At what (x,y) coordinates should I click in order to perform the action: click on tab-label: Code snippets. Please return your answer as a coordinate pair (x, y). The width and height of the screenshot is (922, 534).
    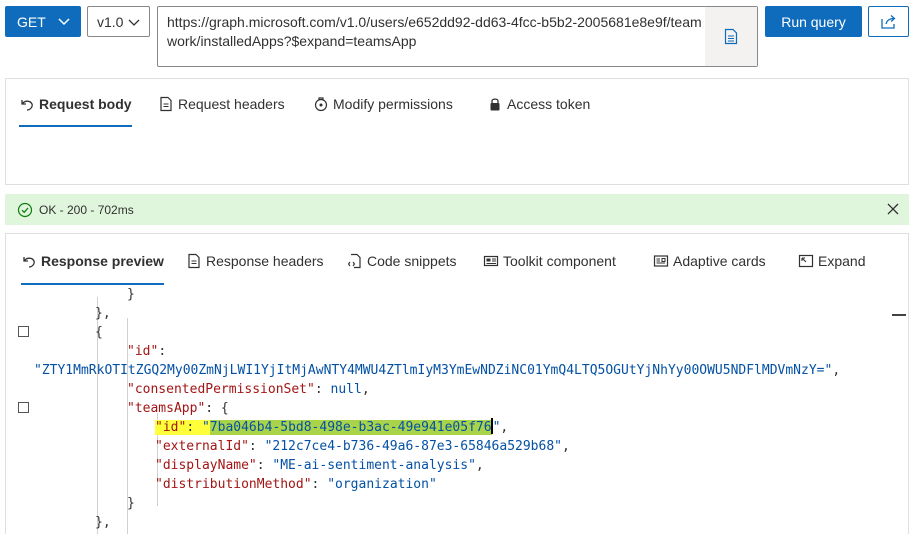
    Looking at the image, I should click on (412, 260).